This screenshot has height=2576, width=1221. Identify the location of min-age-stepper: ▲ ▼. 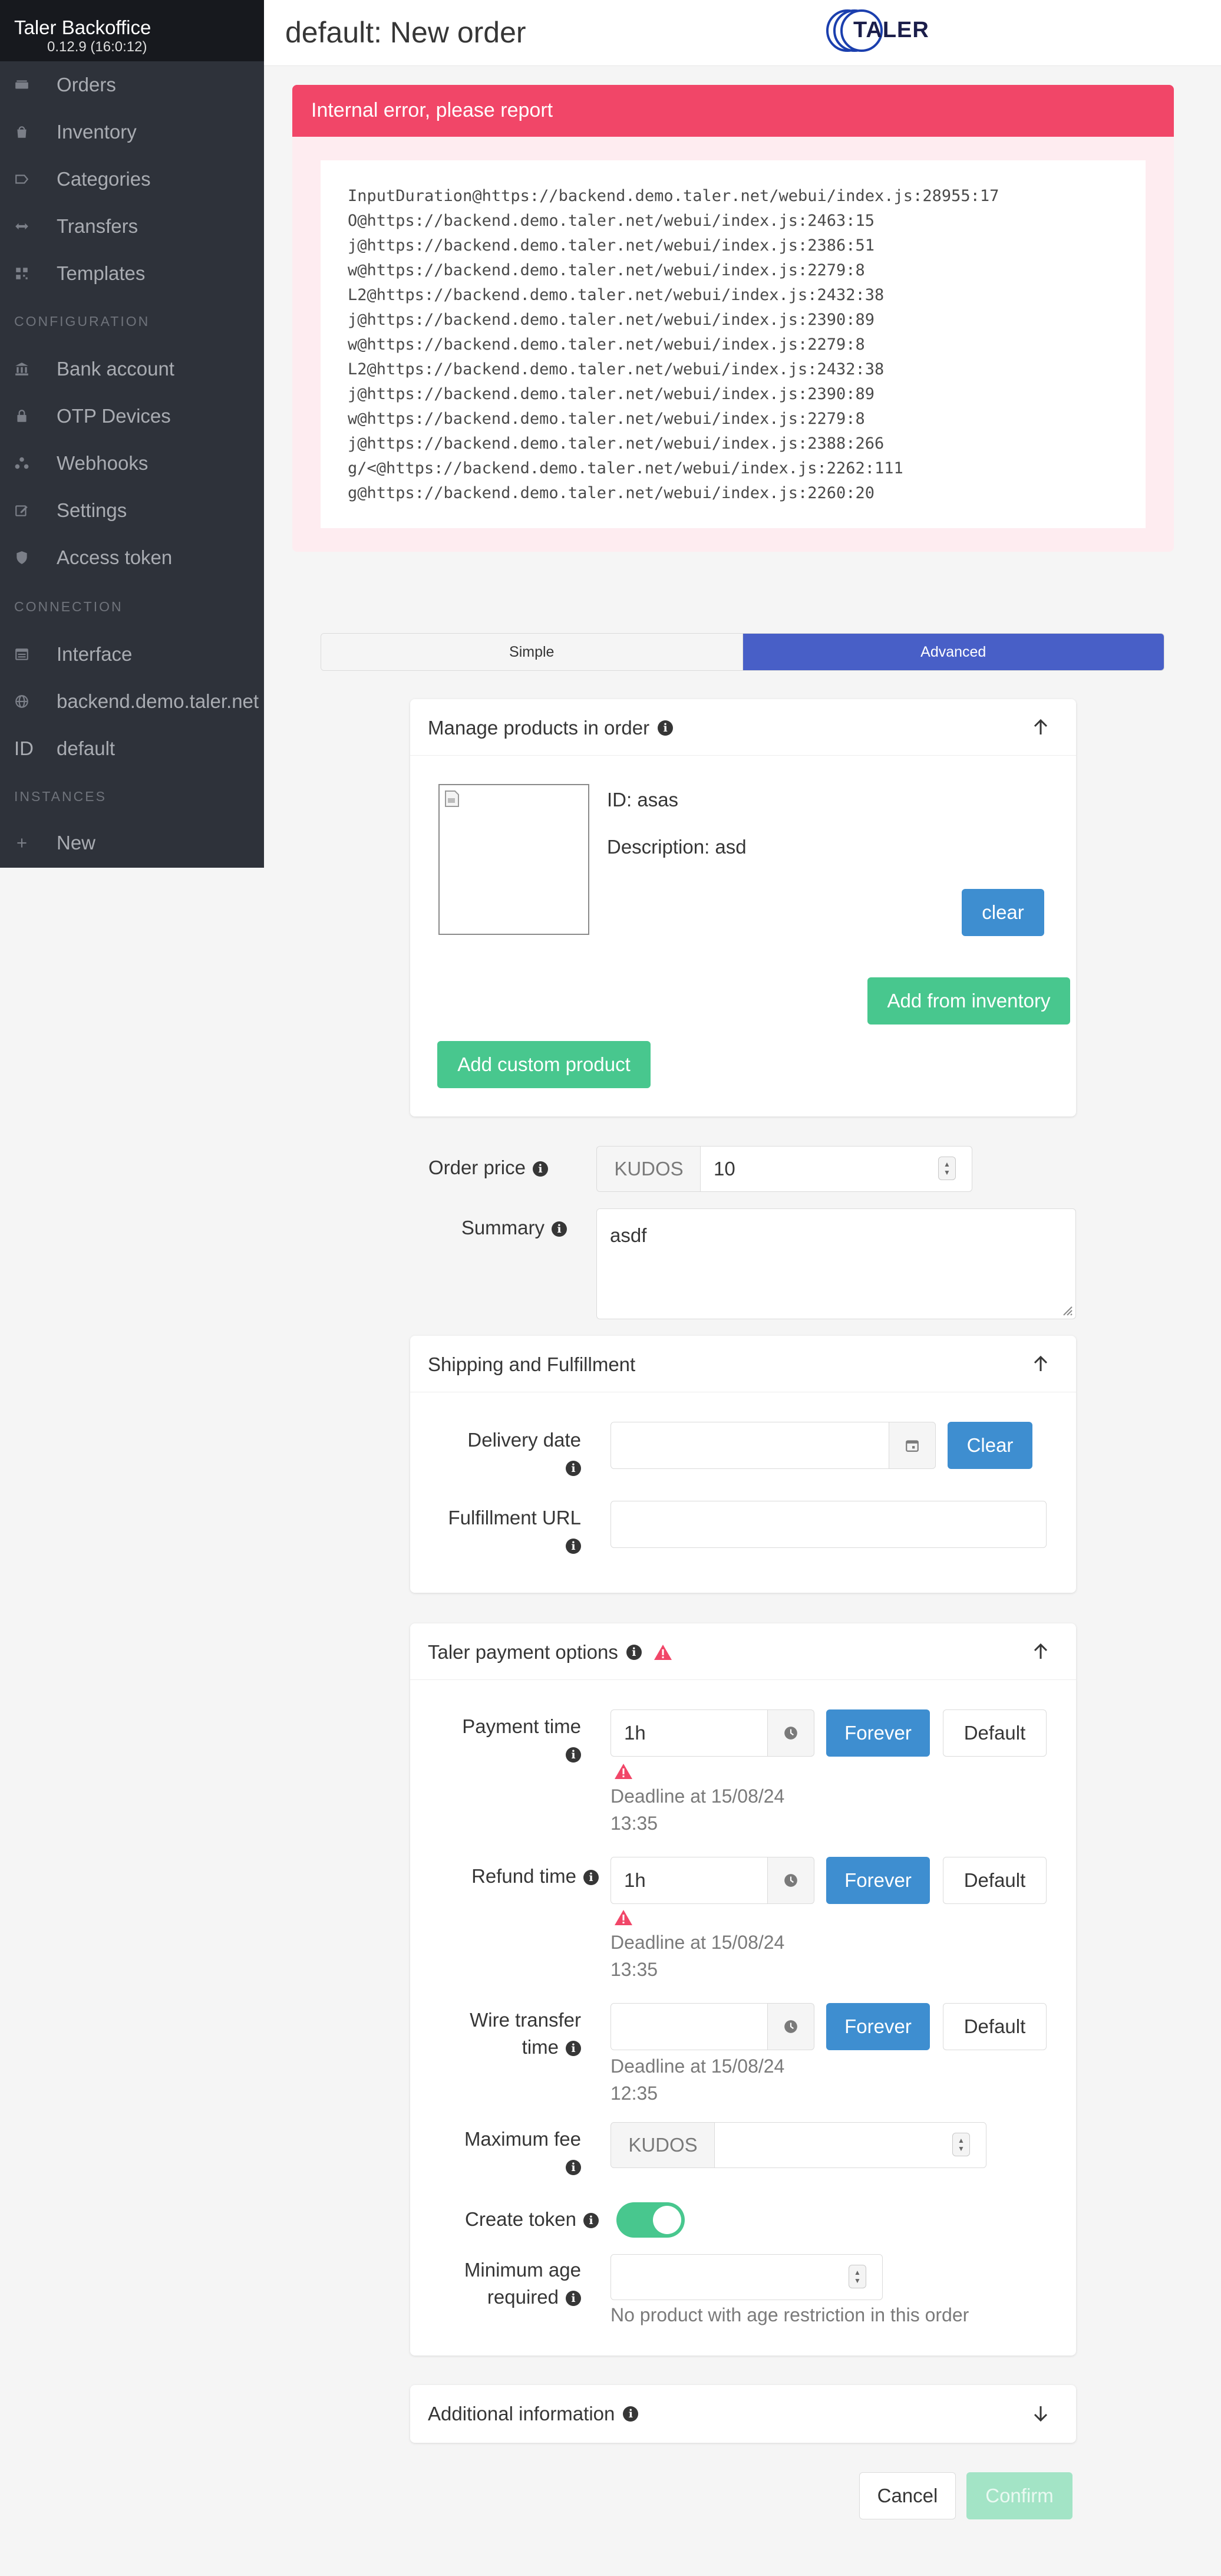
(858, 2276).